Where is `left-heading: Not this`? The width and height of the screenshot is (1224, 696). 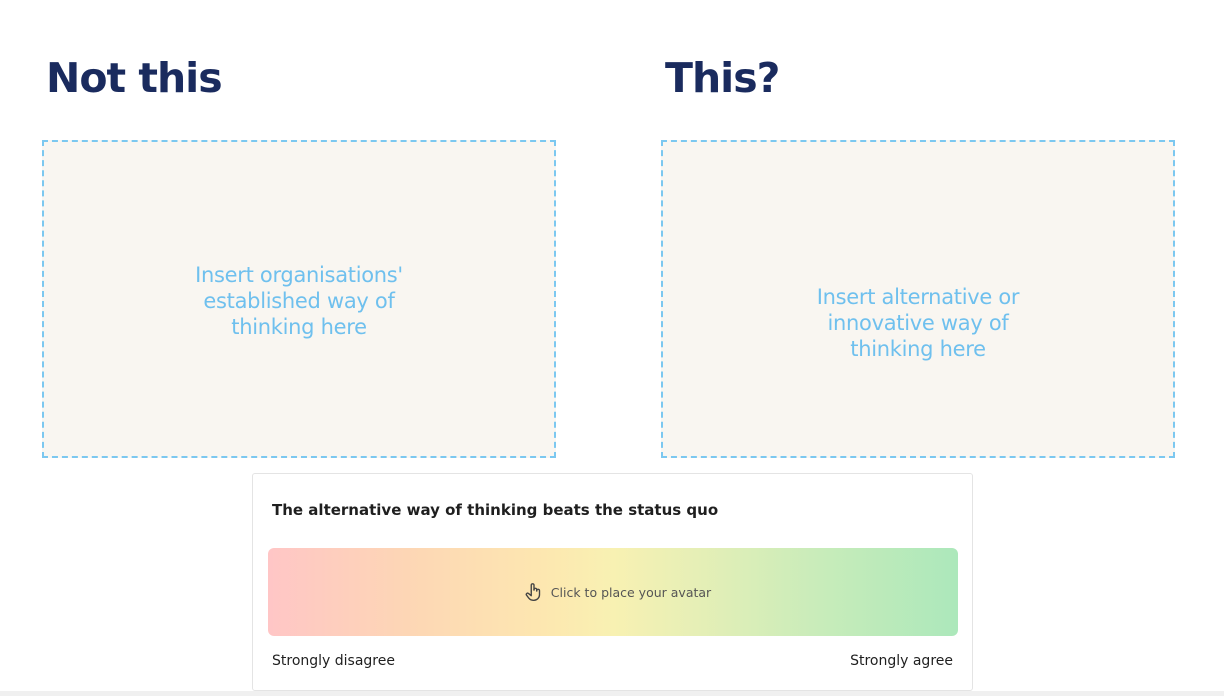
left-heading: Not this is located at coordinates (134, 78).